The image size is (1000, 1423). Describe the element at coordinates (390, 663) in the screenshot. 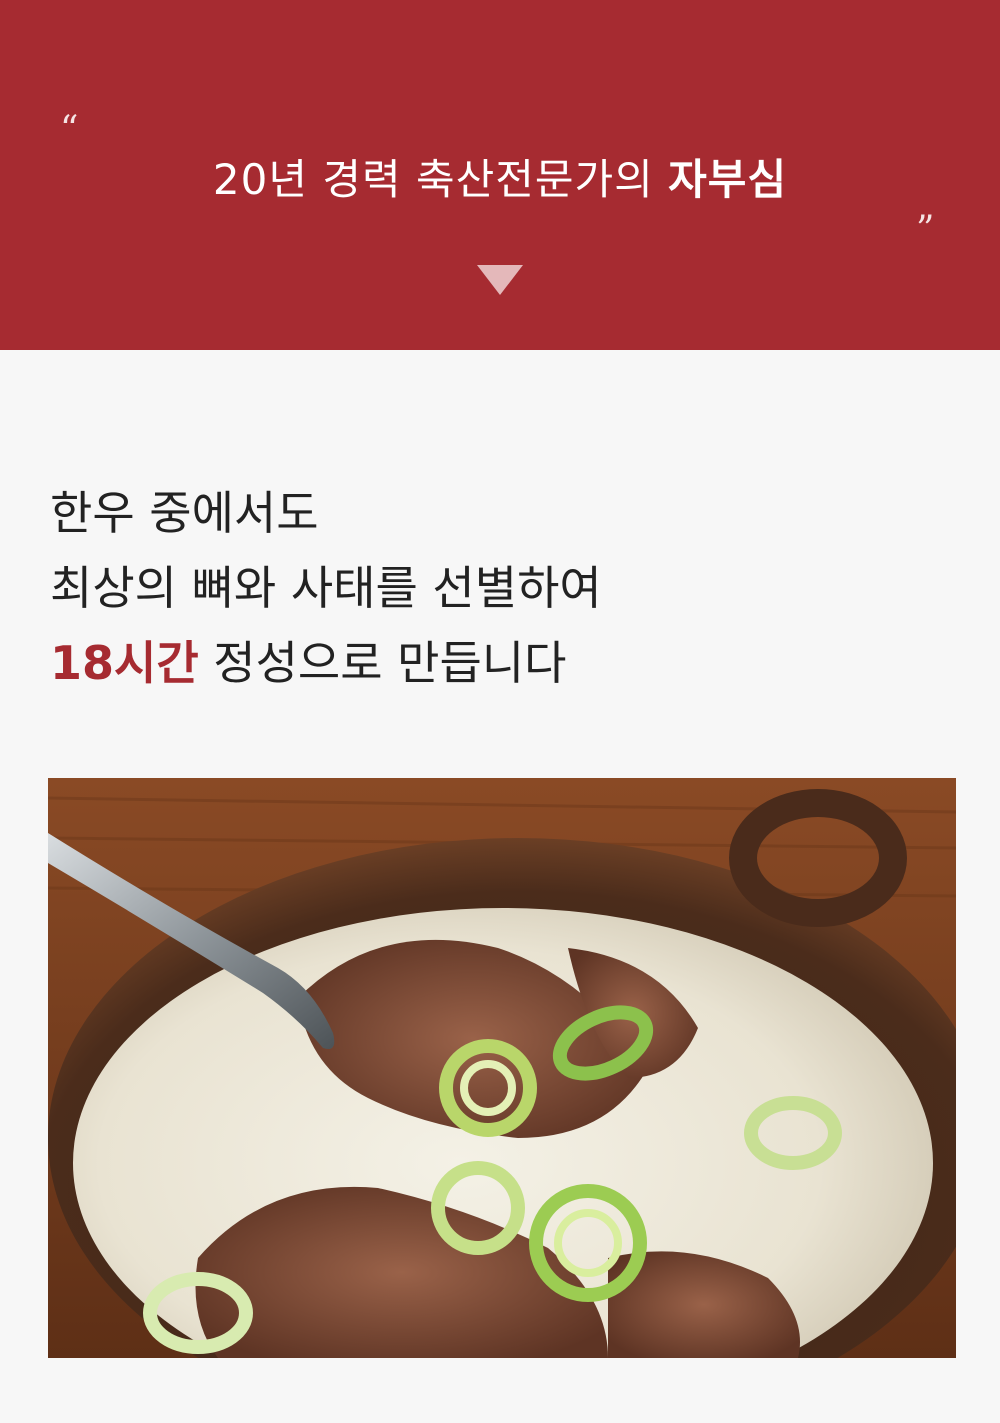

I see `description-line-3-rest: 정성으로 만듭니다` at that location.